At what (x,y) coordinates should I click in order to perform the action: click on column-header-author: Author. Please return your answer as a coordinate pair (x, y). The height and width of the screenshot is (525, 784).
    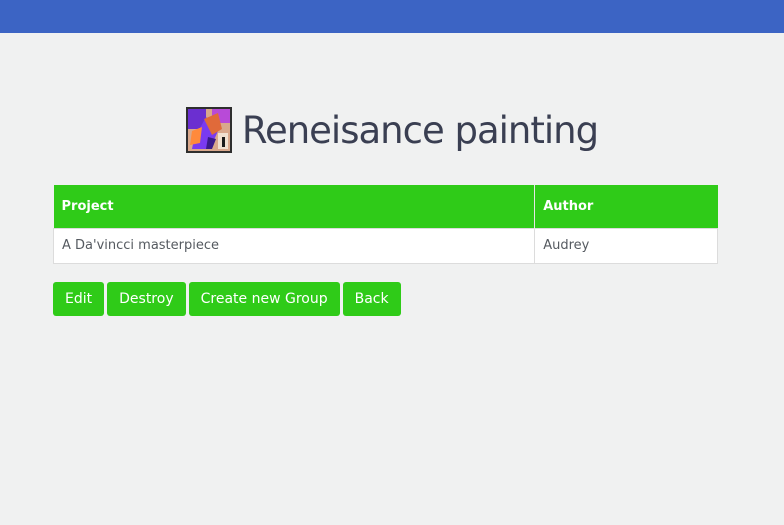
    Looking at the image, I should click on (626, 206).